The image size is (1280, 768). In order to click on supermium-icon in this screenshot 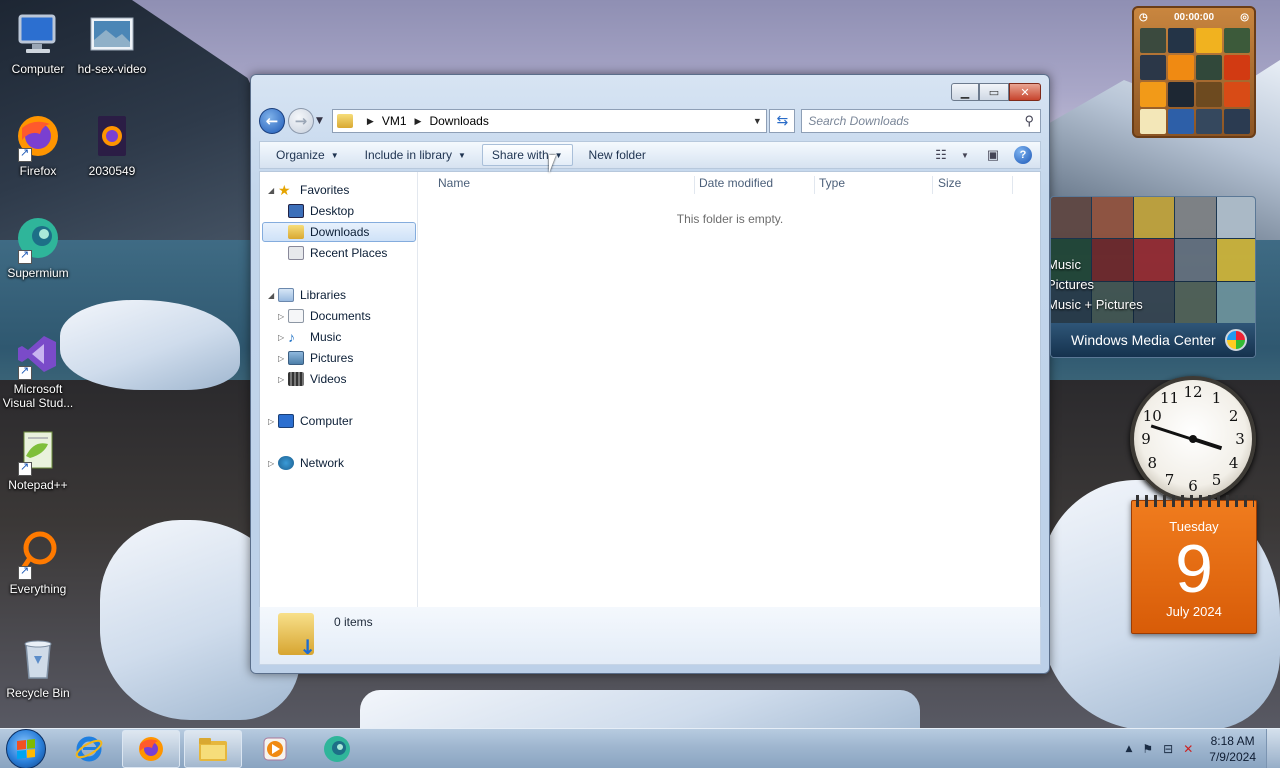, I will do `click(337, 748)`.